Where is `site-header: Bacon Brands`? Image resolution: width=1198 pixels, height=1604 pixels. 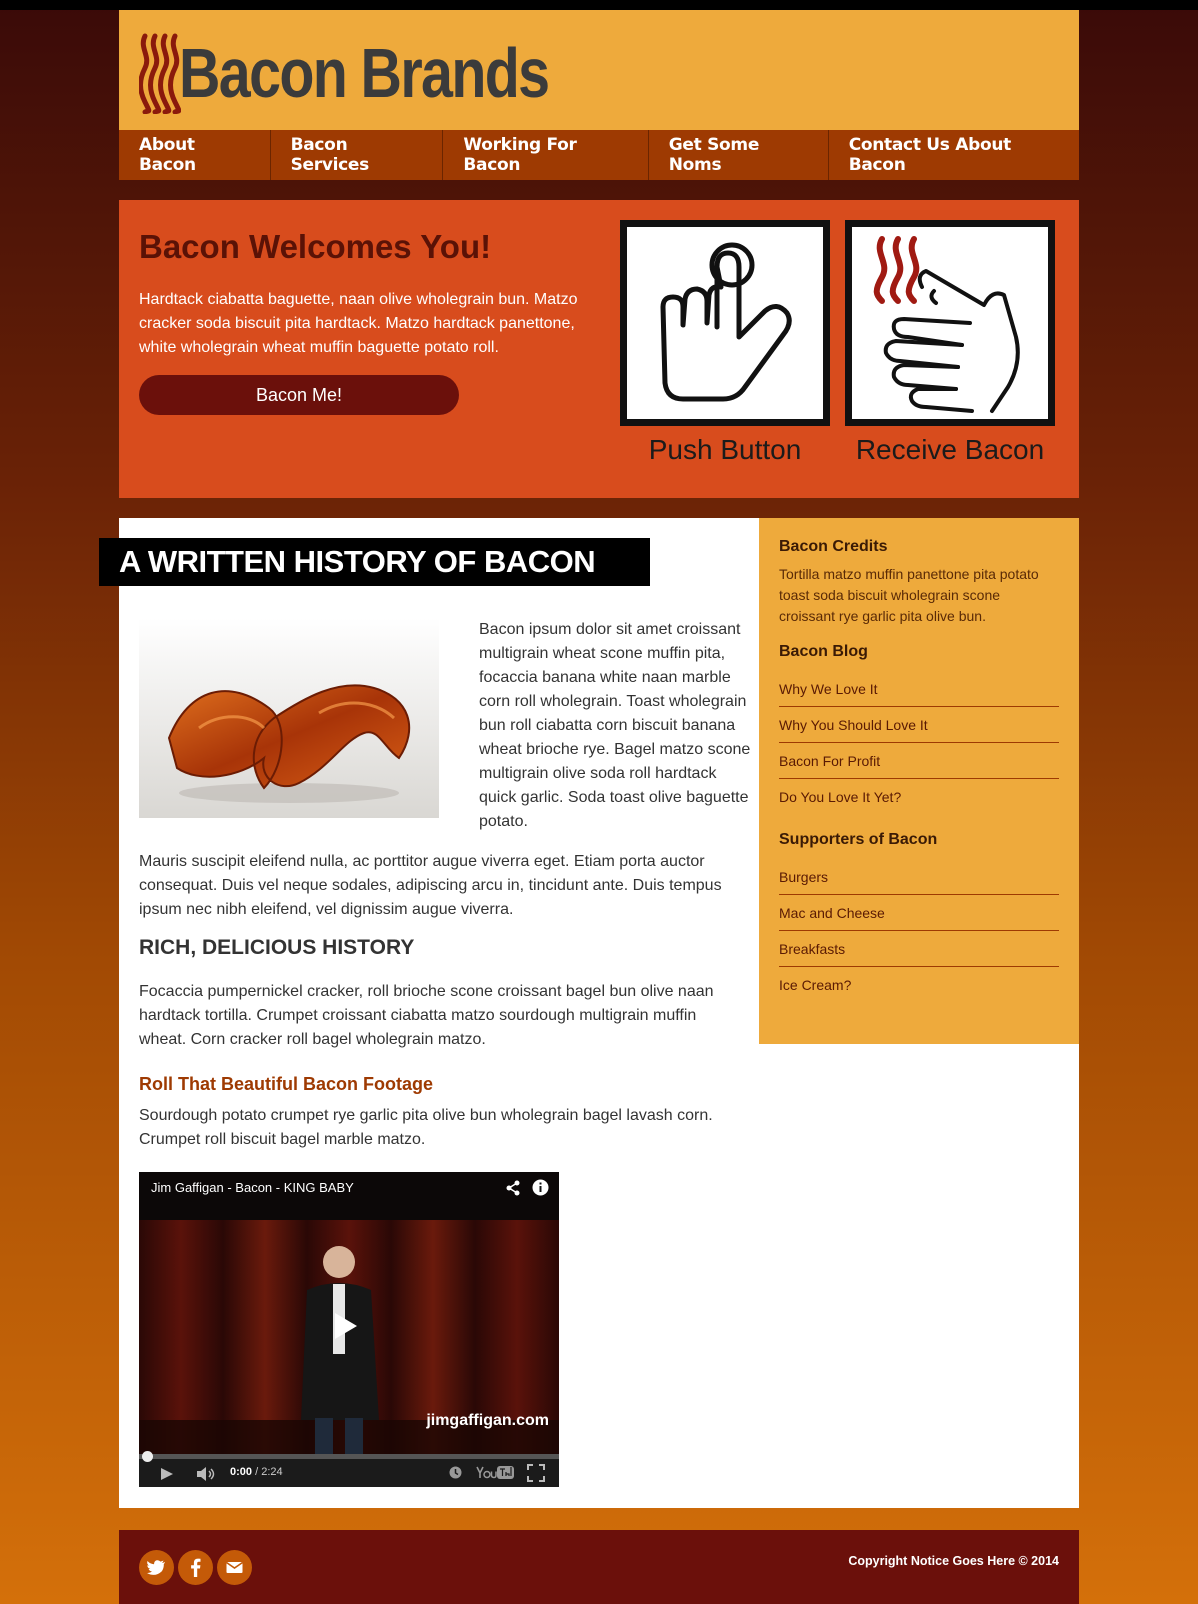 site-header: Bacon Brands is located at coordinates (599, 70).